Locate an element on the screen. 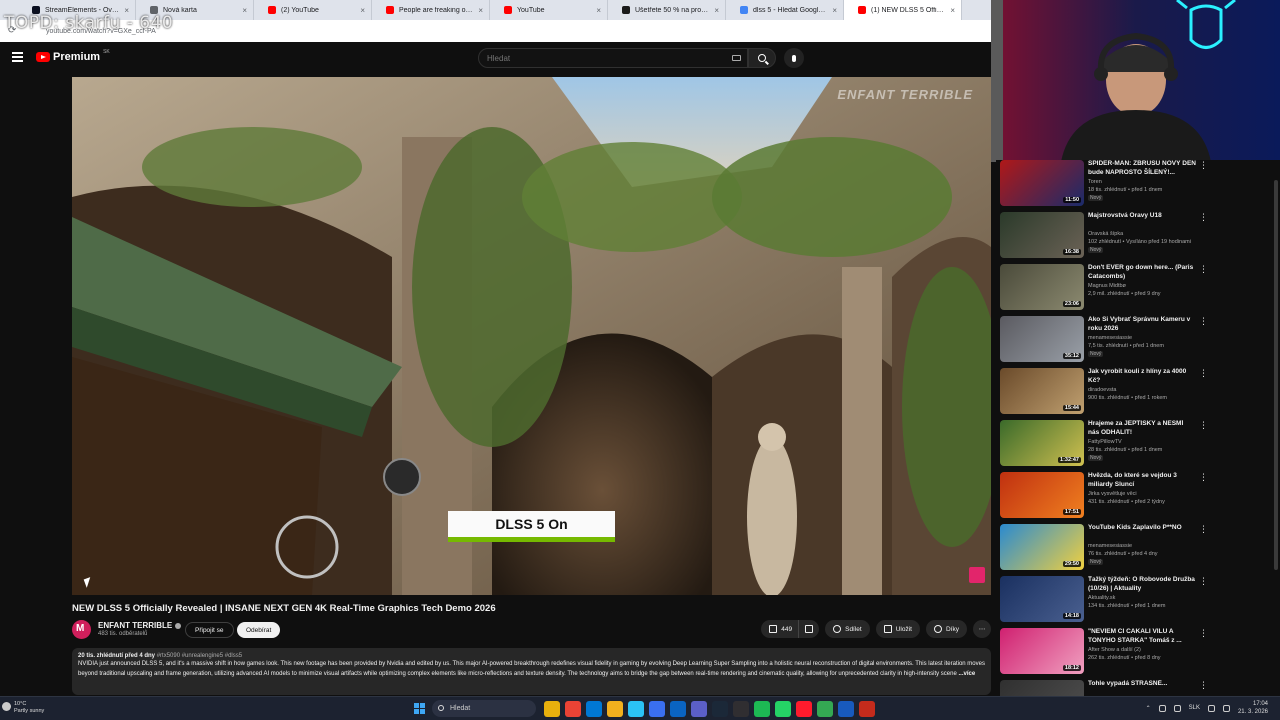  taskbar-edge-icon is located at coordinates (636, 709).